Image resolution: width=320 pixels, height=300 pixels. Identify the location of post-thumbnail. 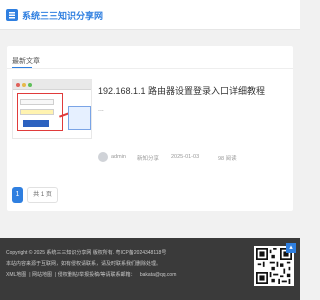
(52, 109).